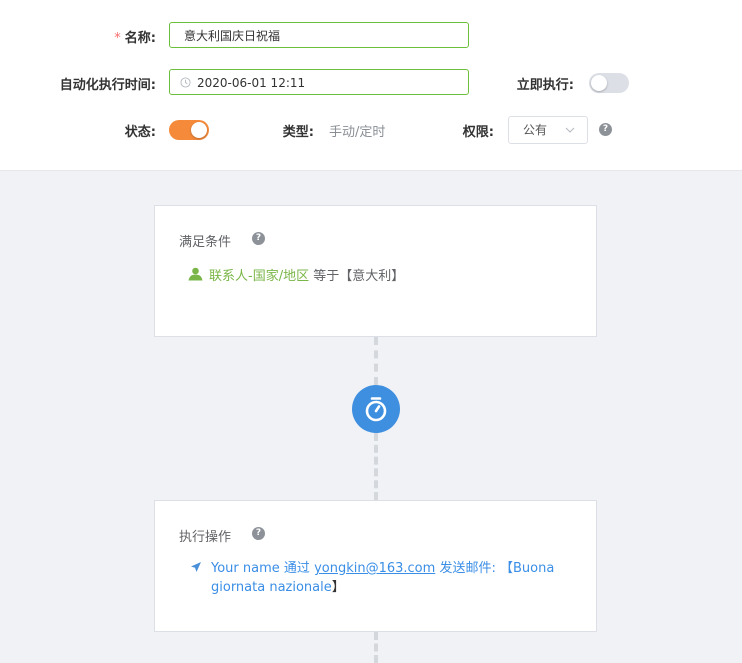 This screenshot has width=742, height=663. What do you see at coordinates (527, 568) in the screenshot?
I see `action-subject: 【Buona` at bounding box center [527, 568].